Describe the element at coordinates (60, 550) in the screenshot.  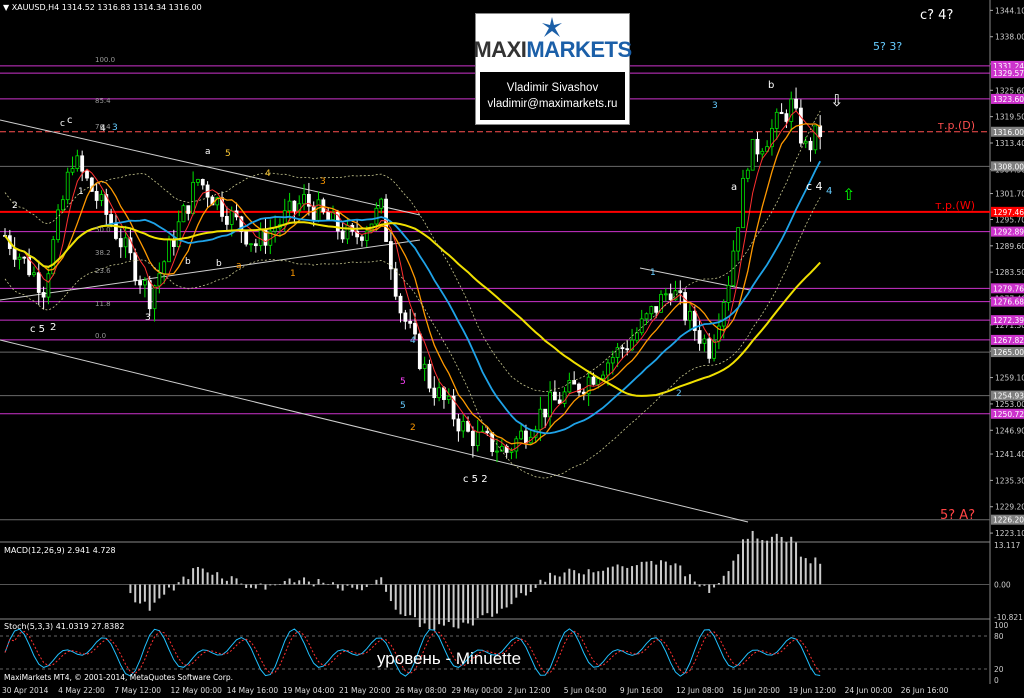
I see `macd-label: MACD(12,26,9) 2.941 4.728` at that location.